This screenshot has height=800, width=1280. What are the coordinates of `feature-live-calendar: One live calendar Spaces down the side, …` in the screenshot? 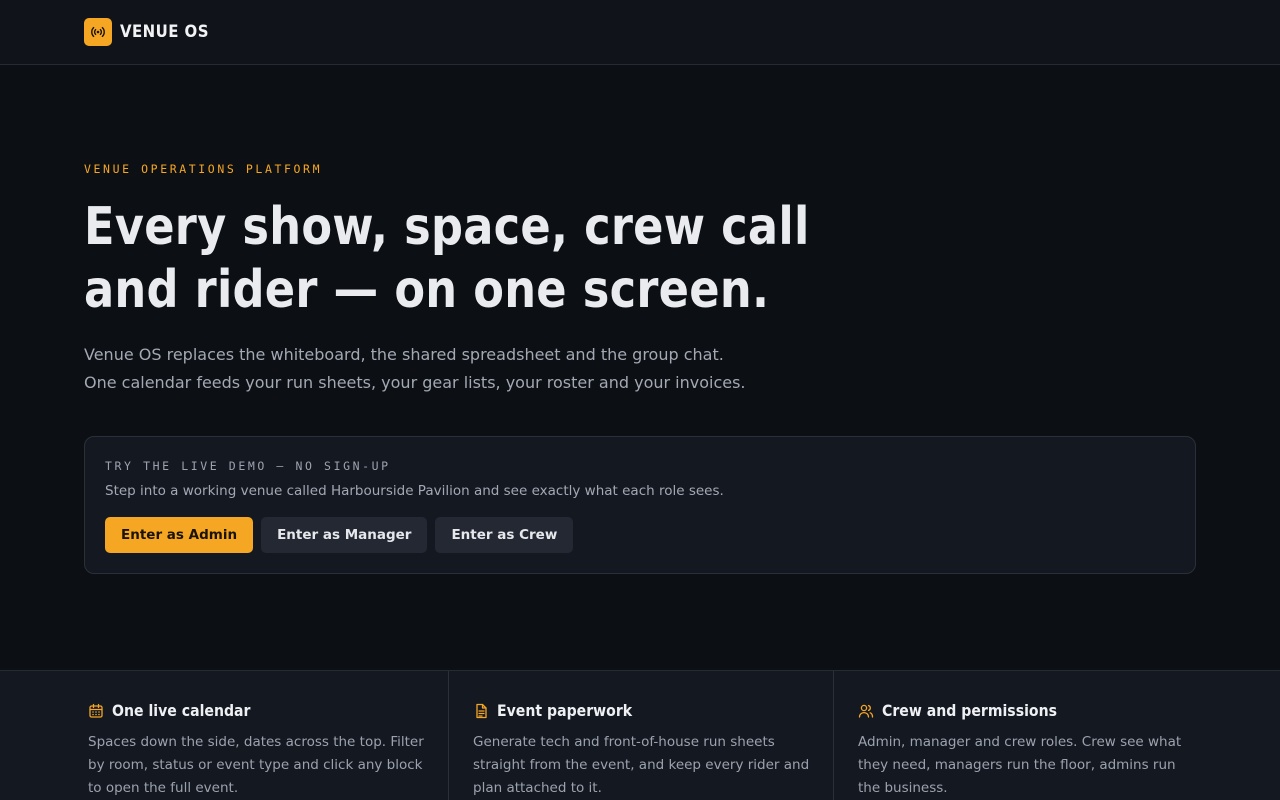 It's located at (265, 735).